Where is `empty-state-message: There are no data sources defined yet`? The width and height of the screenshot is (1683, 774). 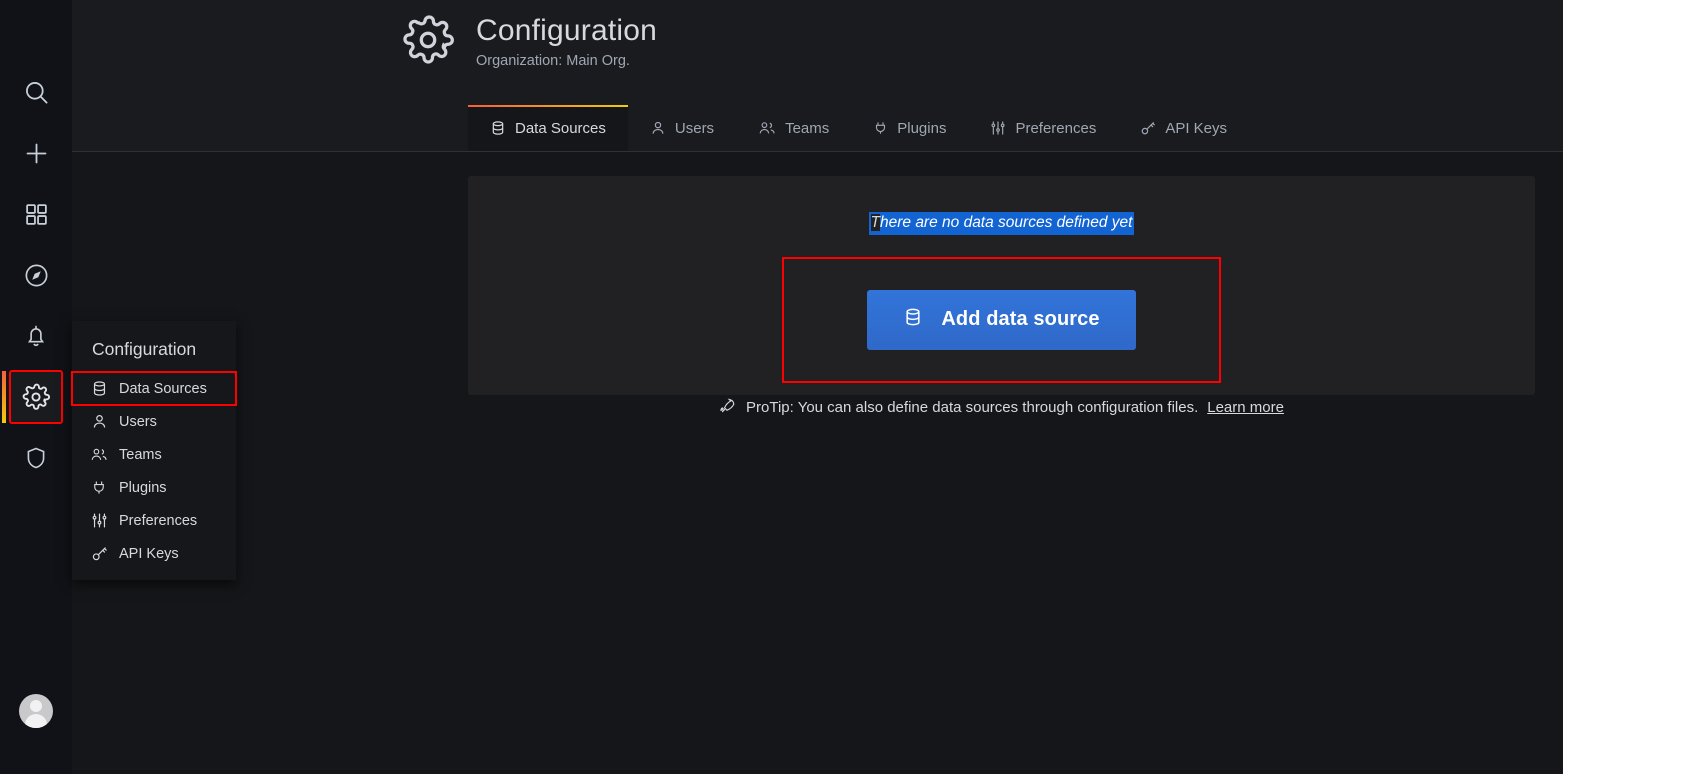 empty-state-message: There are no data sources defined yet is located at coordinates (1001, 223).